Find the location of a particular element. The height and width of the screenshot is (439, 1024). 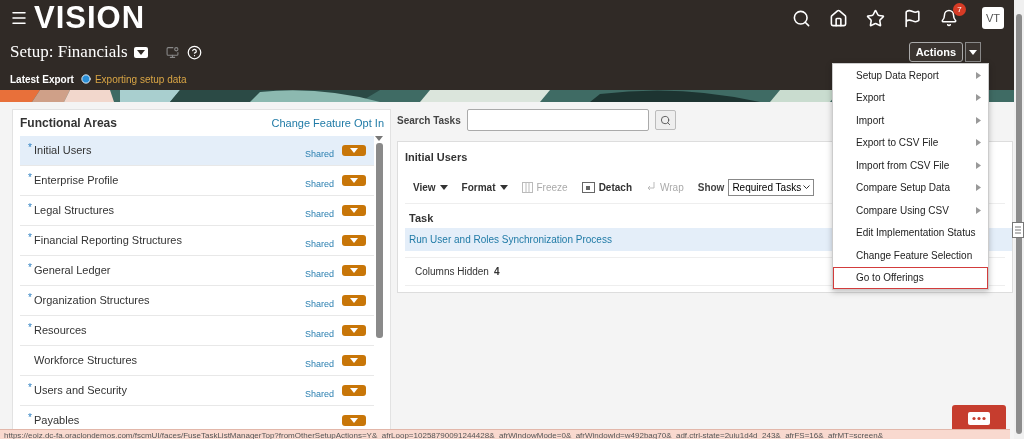

card-title: Initial Users is located at coordinates (437, 157).